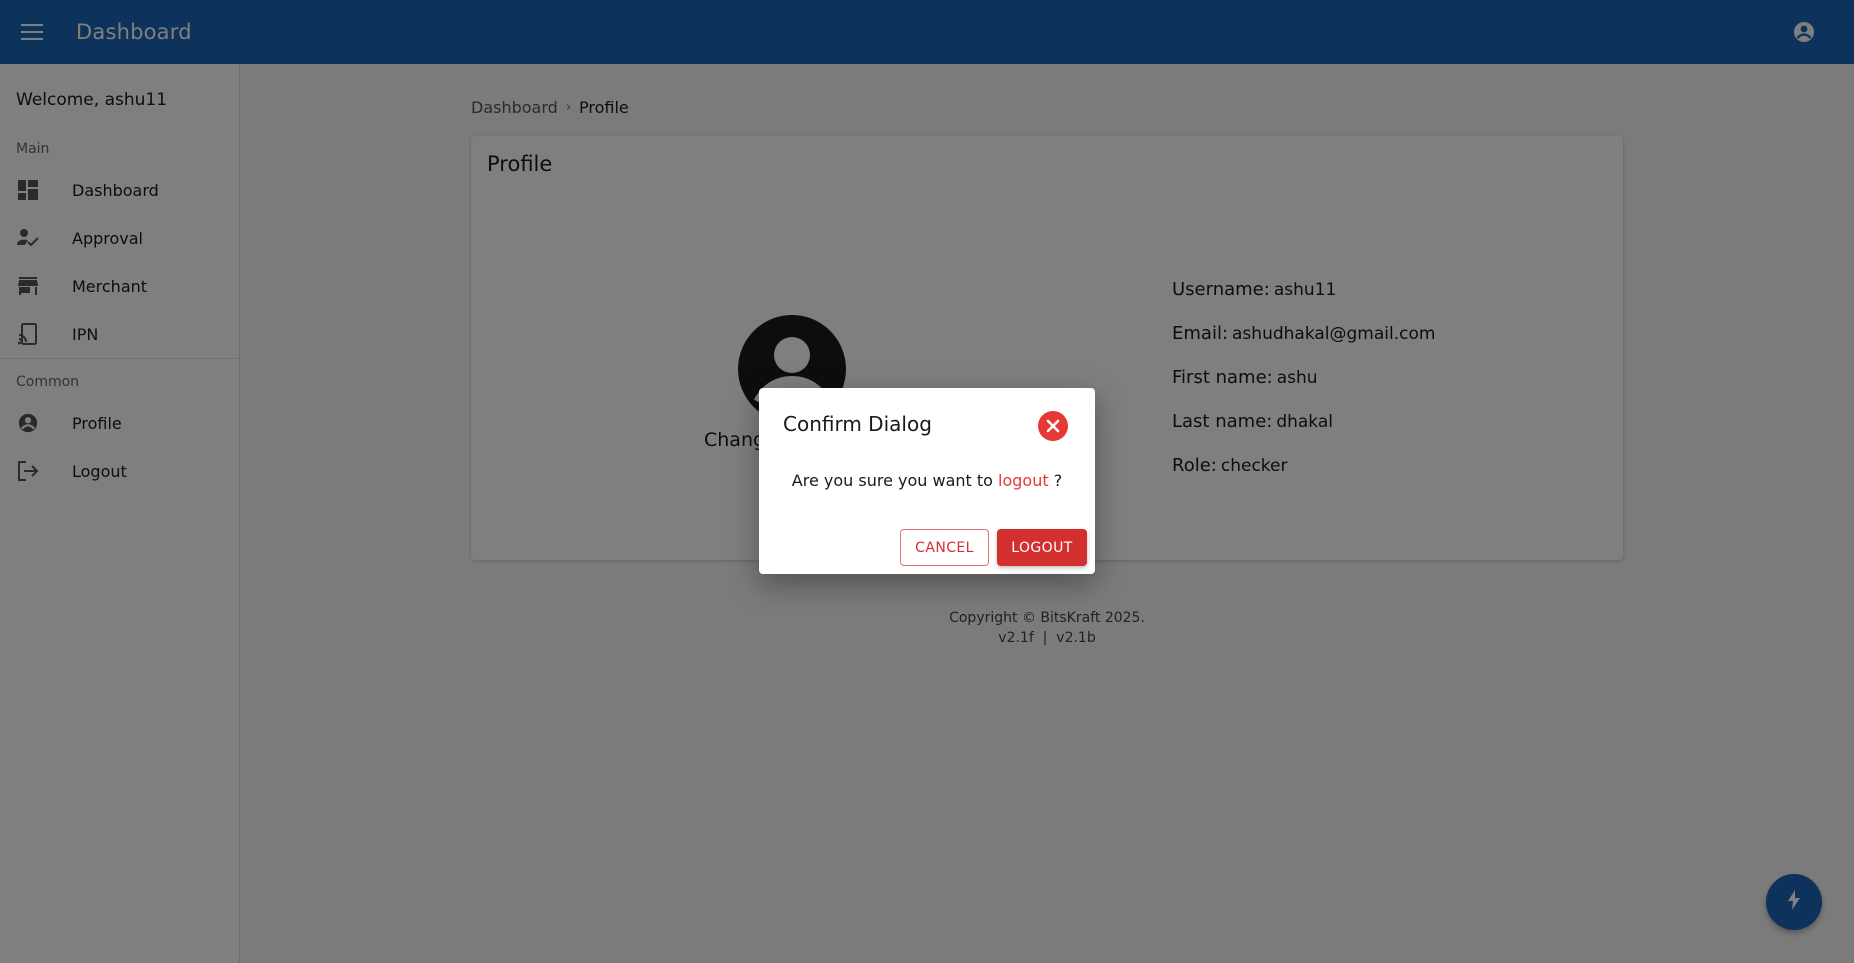 The width and height of the screenshot is (1854, 963). I want to click on cancel-button: CANCEL, so click(944, 547).